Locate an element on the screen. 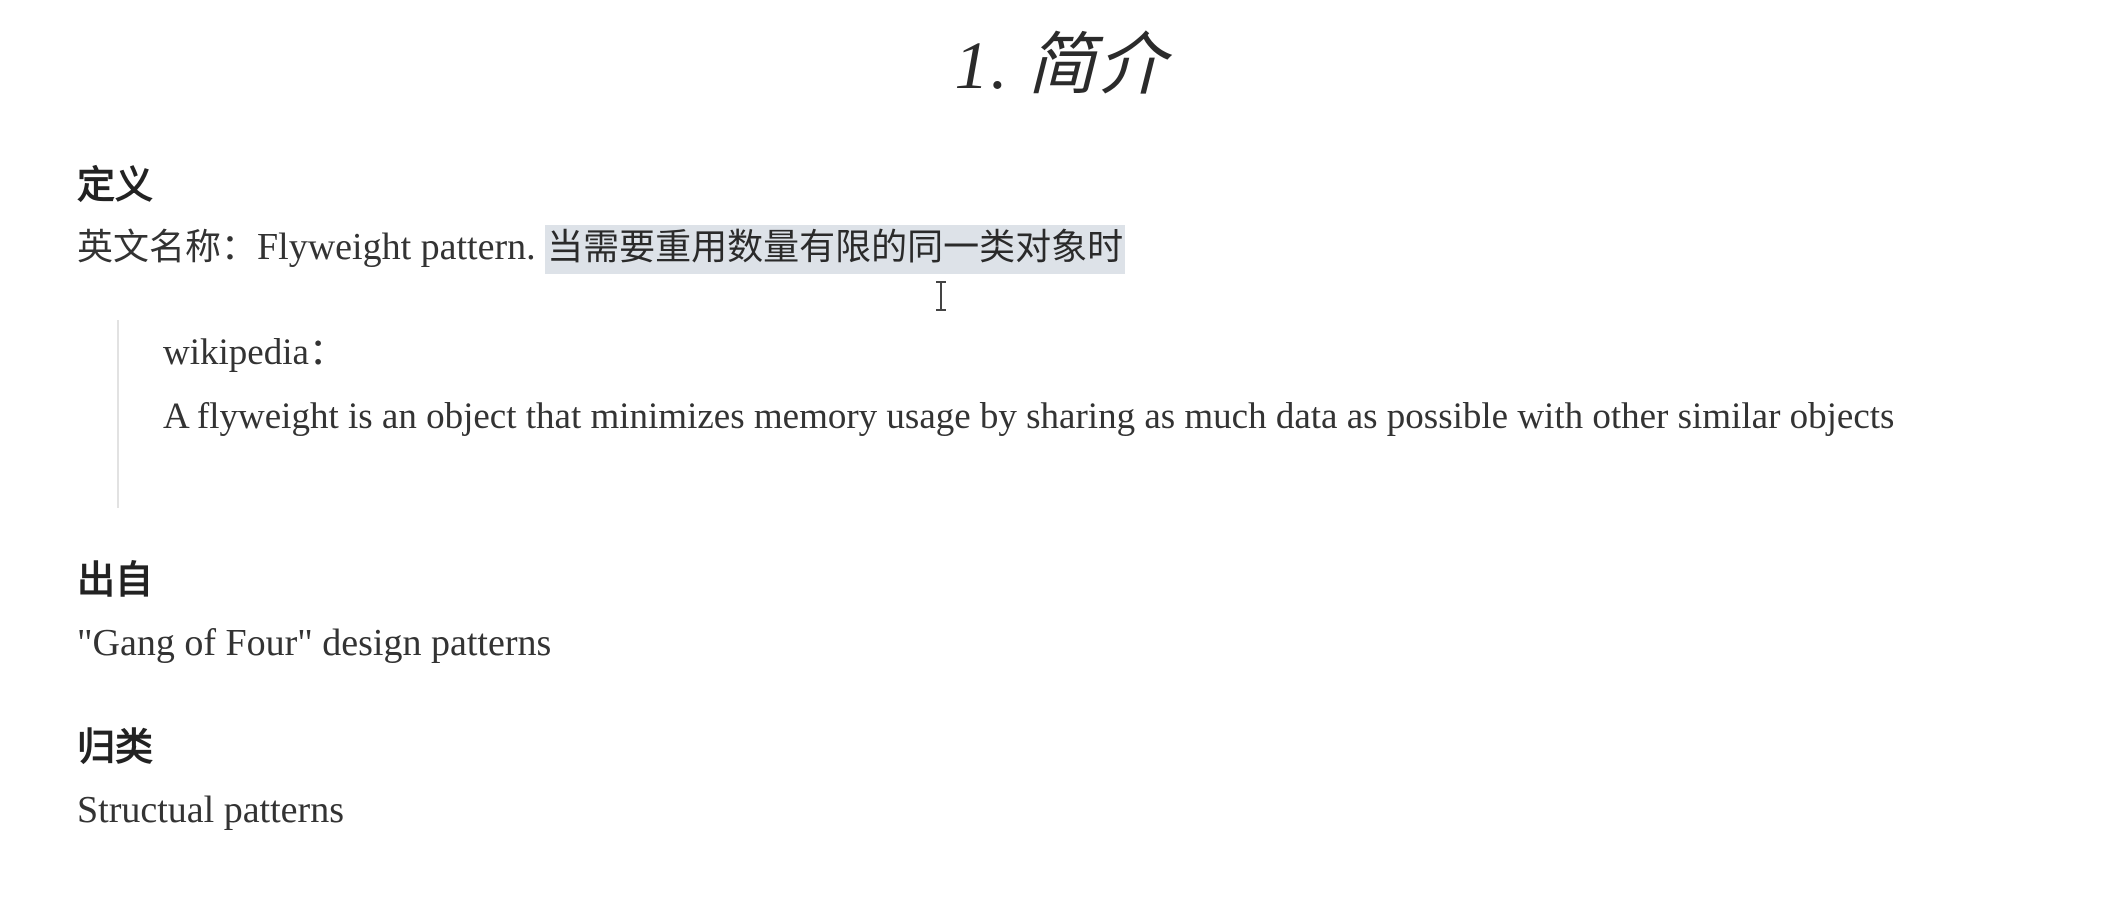  page-title: 1. 简介 is located at coordinates (1061, 65).